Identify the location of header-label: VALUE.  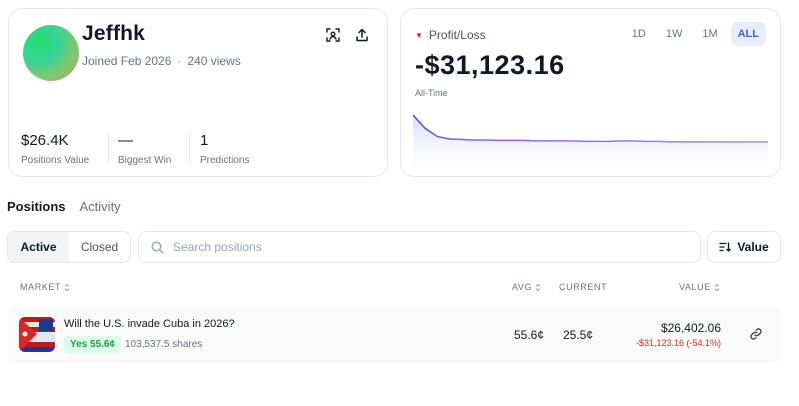
(695, 287).